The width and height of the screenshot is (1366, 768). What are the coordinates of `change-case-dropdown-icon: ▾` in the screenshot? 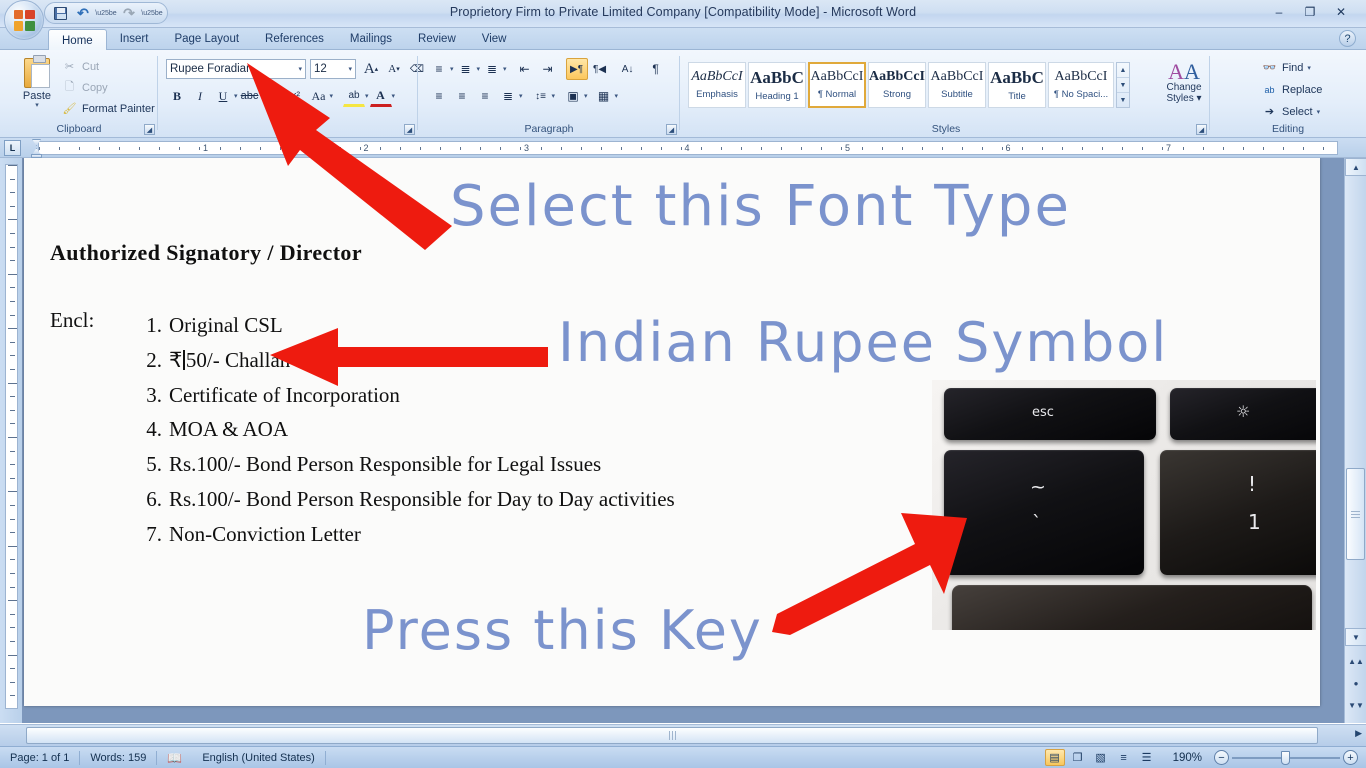 It's located at (332, 96).